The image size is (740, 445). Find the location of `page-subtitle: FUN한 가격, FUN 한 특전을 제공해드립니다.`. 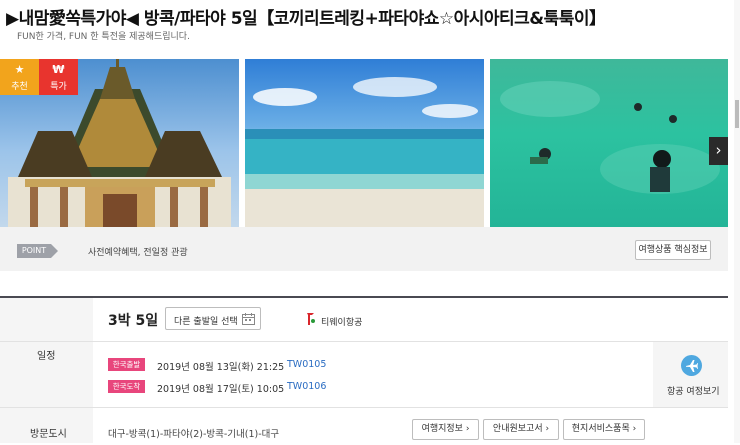

page-subtitle: FUN한 가격, FUN 한 특전을 제공해드립니다. is located at coordinates (103, 37).